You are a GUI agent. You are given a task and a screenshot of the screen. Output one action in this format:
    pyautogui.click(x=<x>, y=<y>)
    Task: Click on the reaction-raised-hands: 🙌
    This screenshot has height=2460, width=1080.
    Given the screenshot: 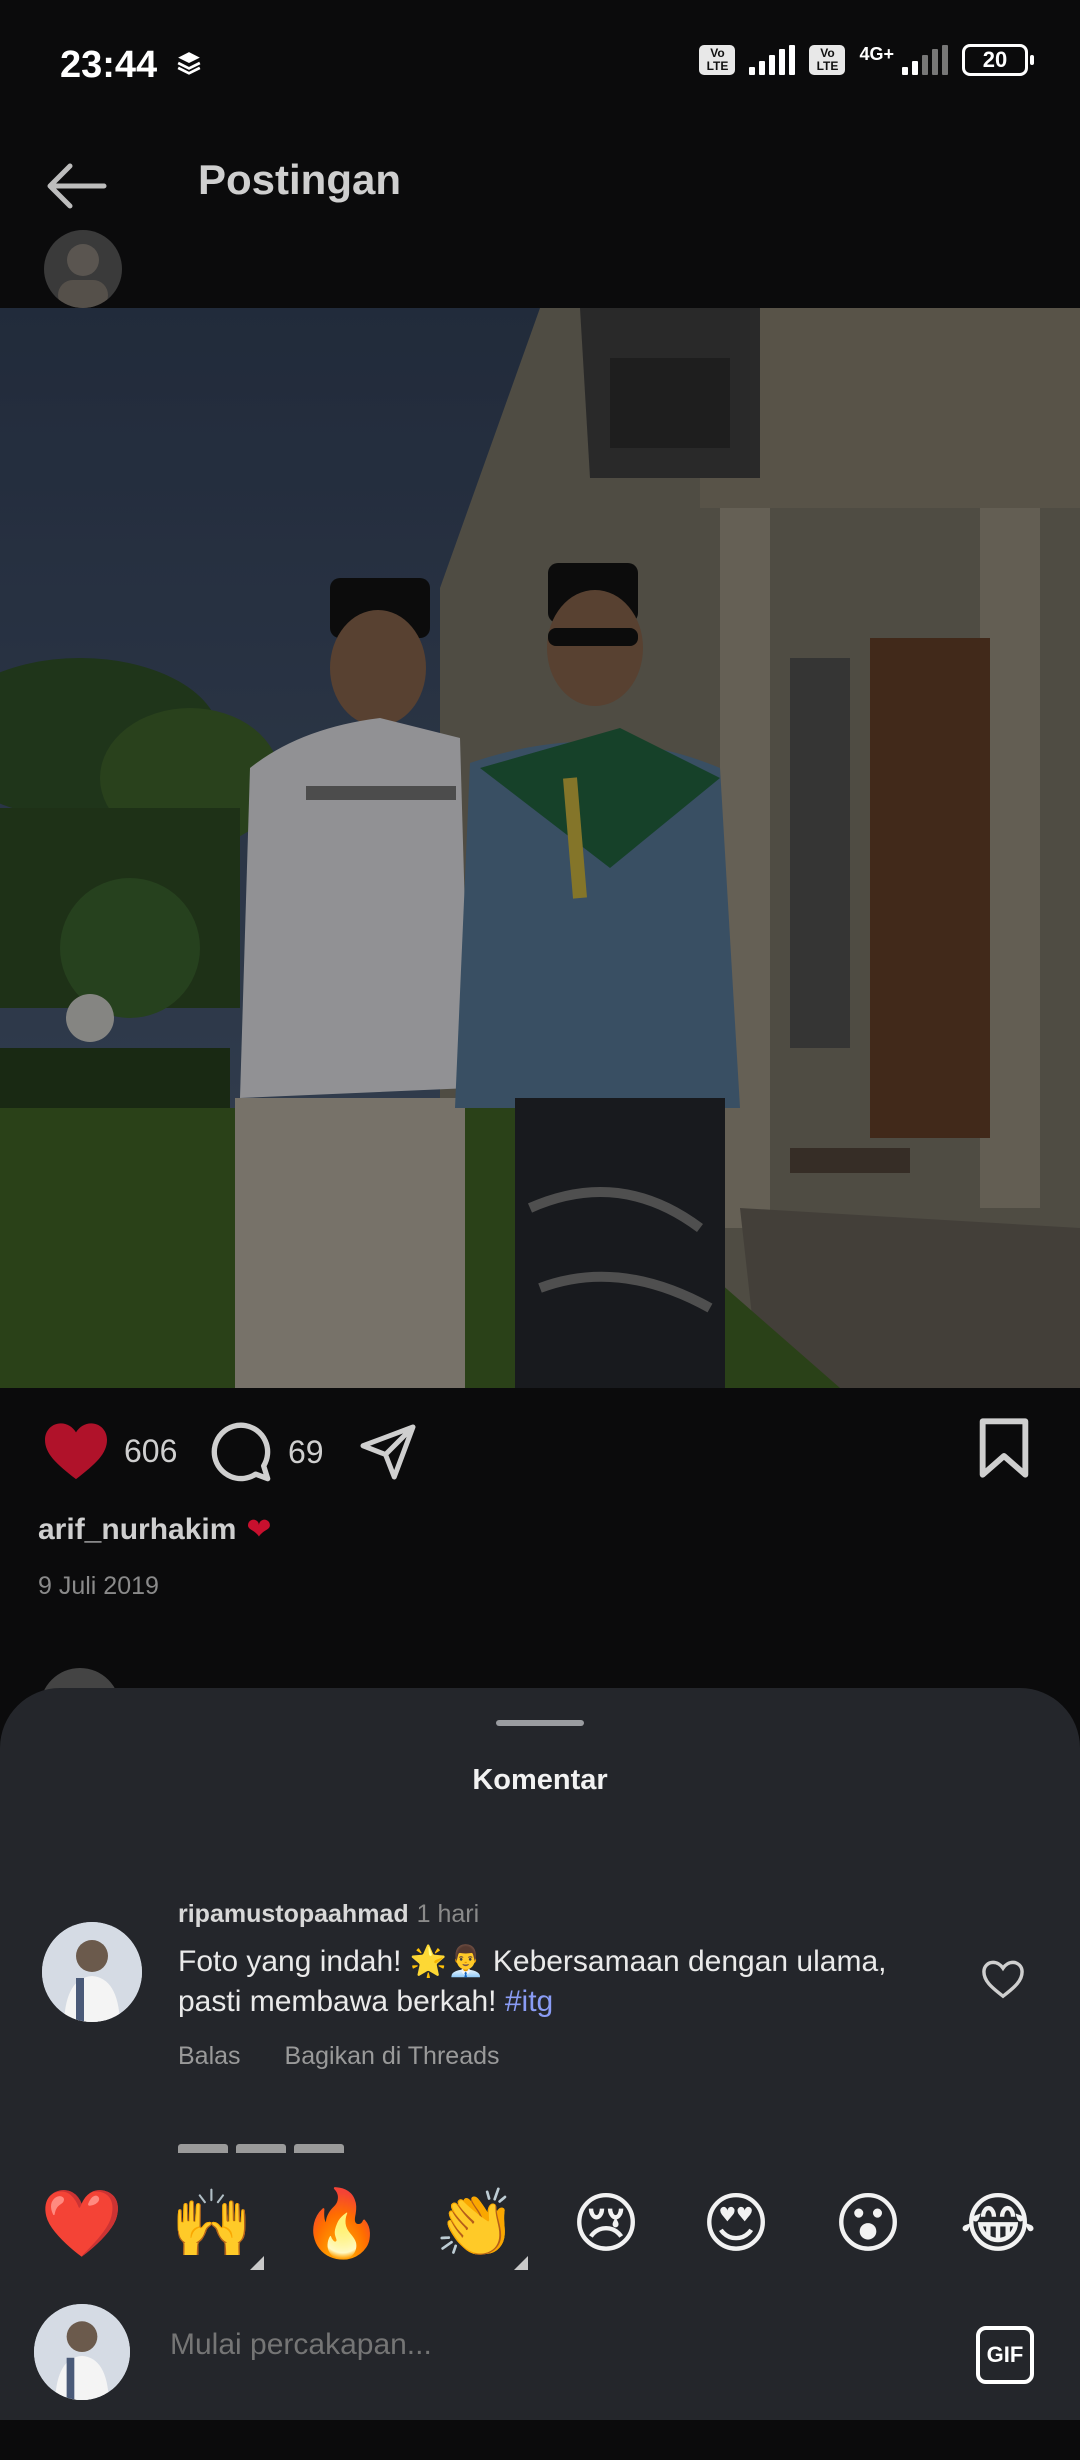 What is the action you would take?
    pyautogui.click(x=215, y=2224)
    